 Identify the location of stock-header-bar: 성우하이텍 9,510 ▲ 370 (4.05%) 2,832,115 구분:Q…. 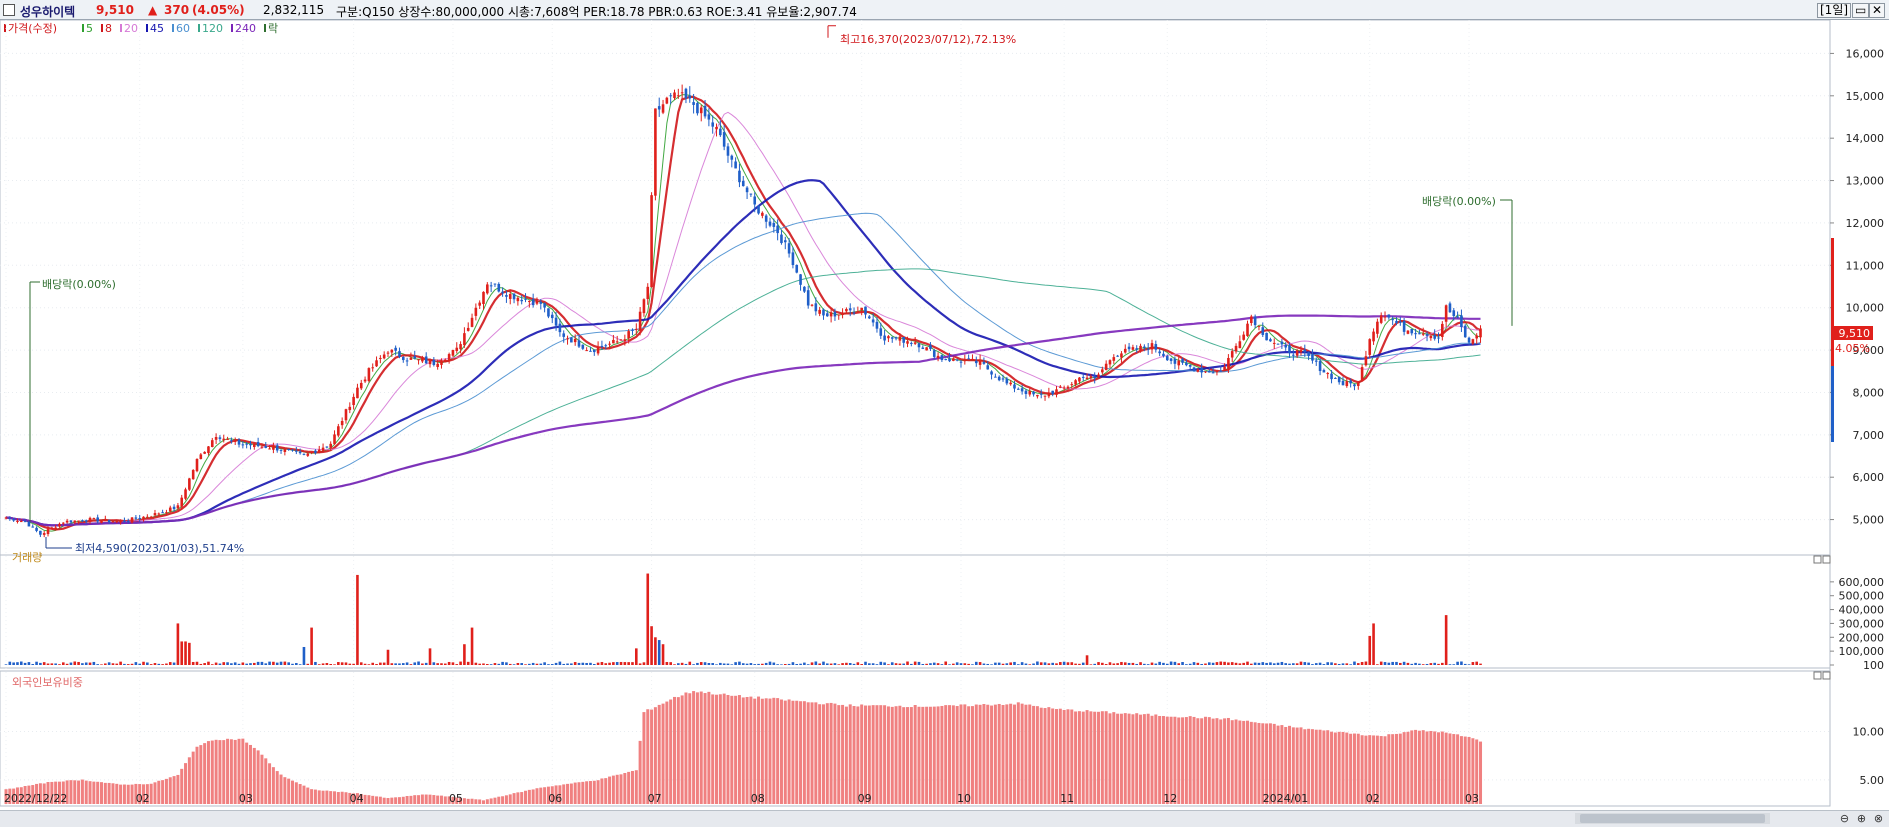
(944, 10).